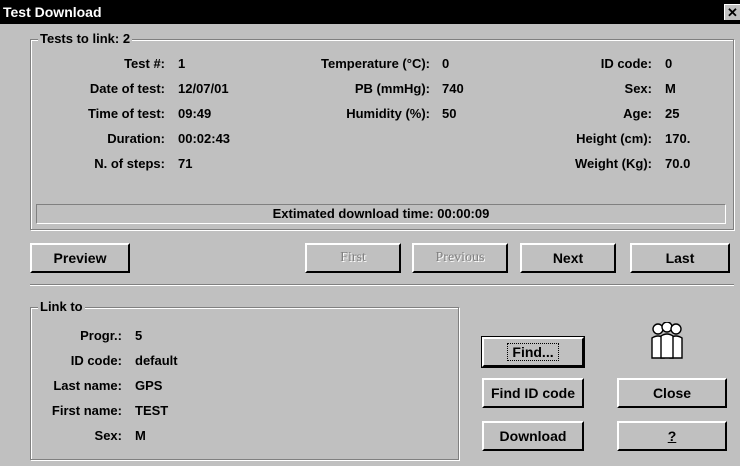 Image resolution: width=740 pixels, height=466 pixels. I want to click on first-name-label: First name:, so click(86, 410).